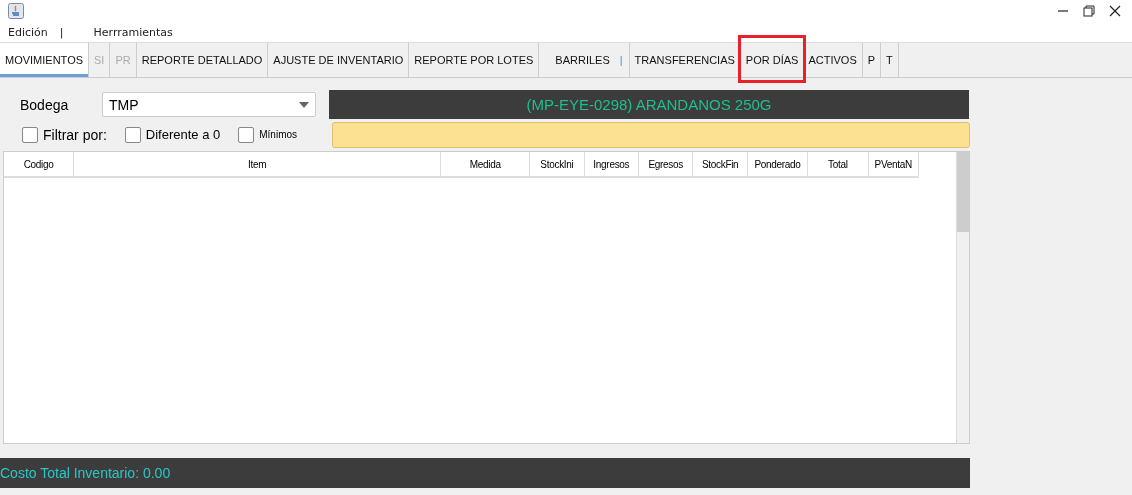  What do you see at coordinates (45, 104) in the screenshot?
I see `field-label: Bodega` at bounding box center [45, 104].